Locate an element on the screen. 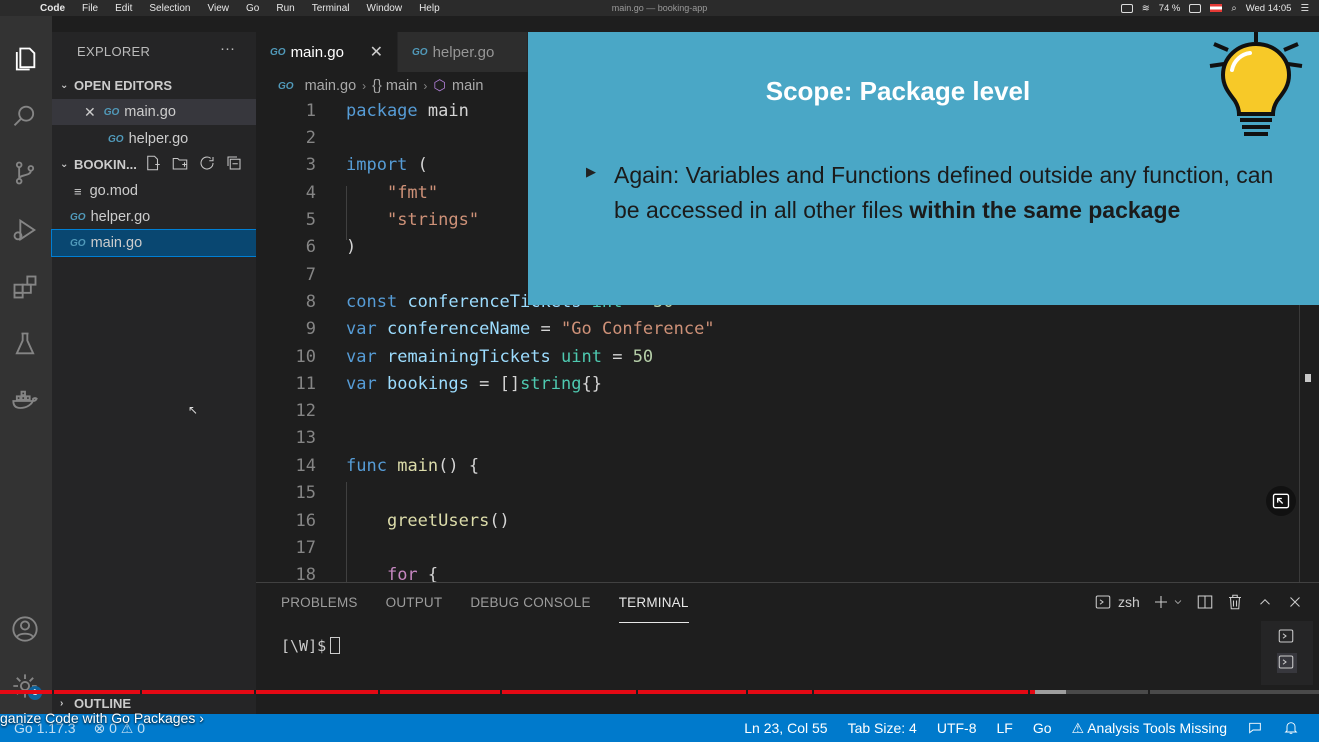 The height and width of the screenshot is (742, 1319). menu-bar-status: ≋ 74 % ⌕ Wed 14:05 ☰ is located at coordinates (1214, 8).